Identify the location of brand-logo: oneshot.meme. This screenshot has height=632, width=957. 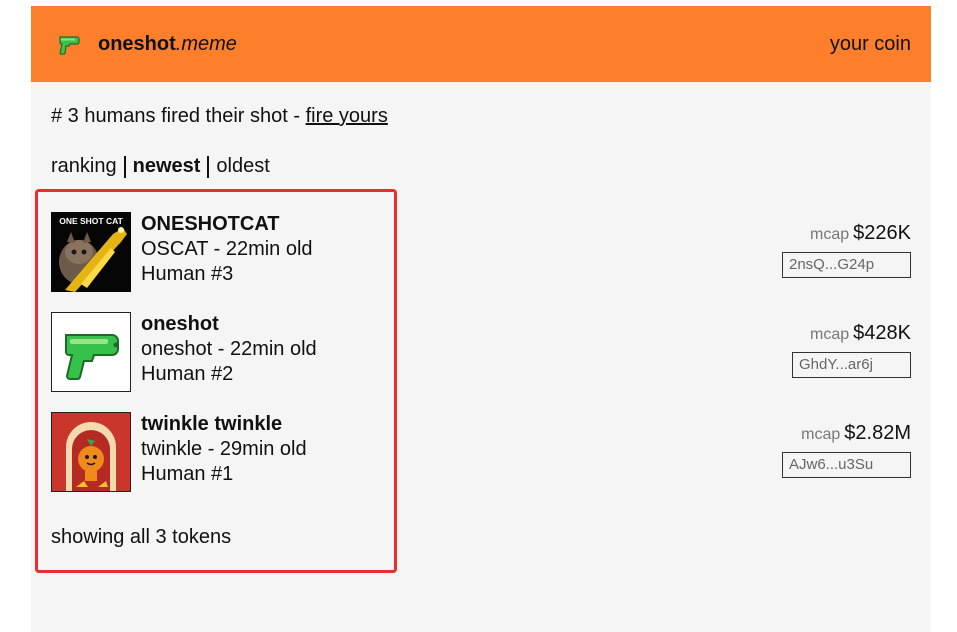
(147, 44).